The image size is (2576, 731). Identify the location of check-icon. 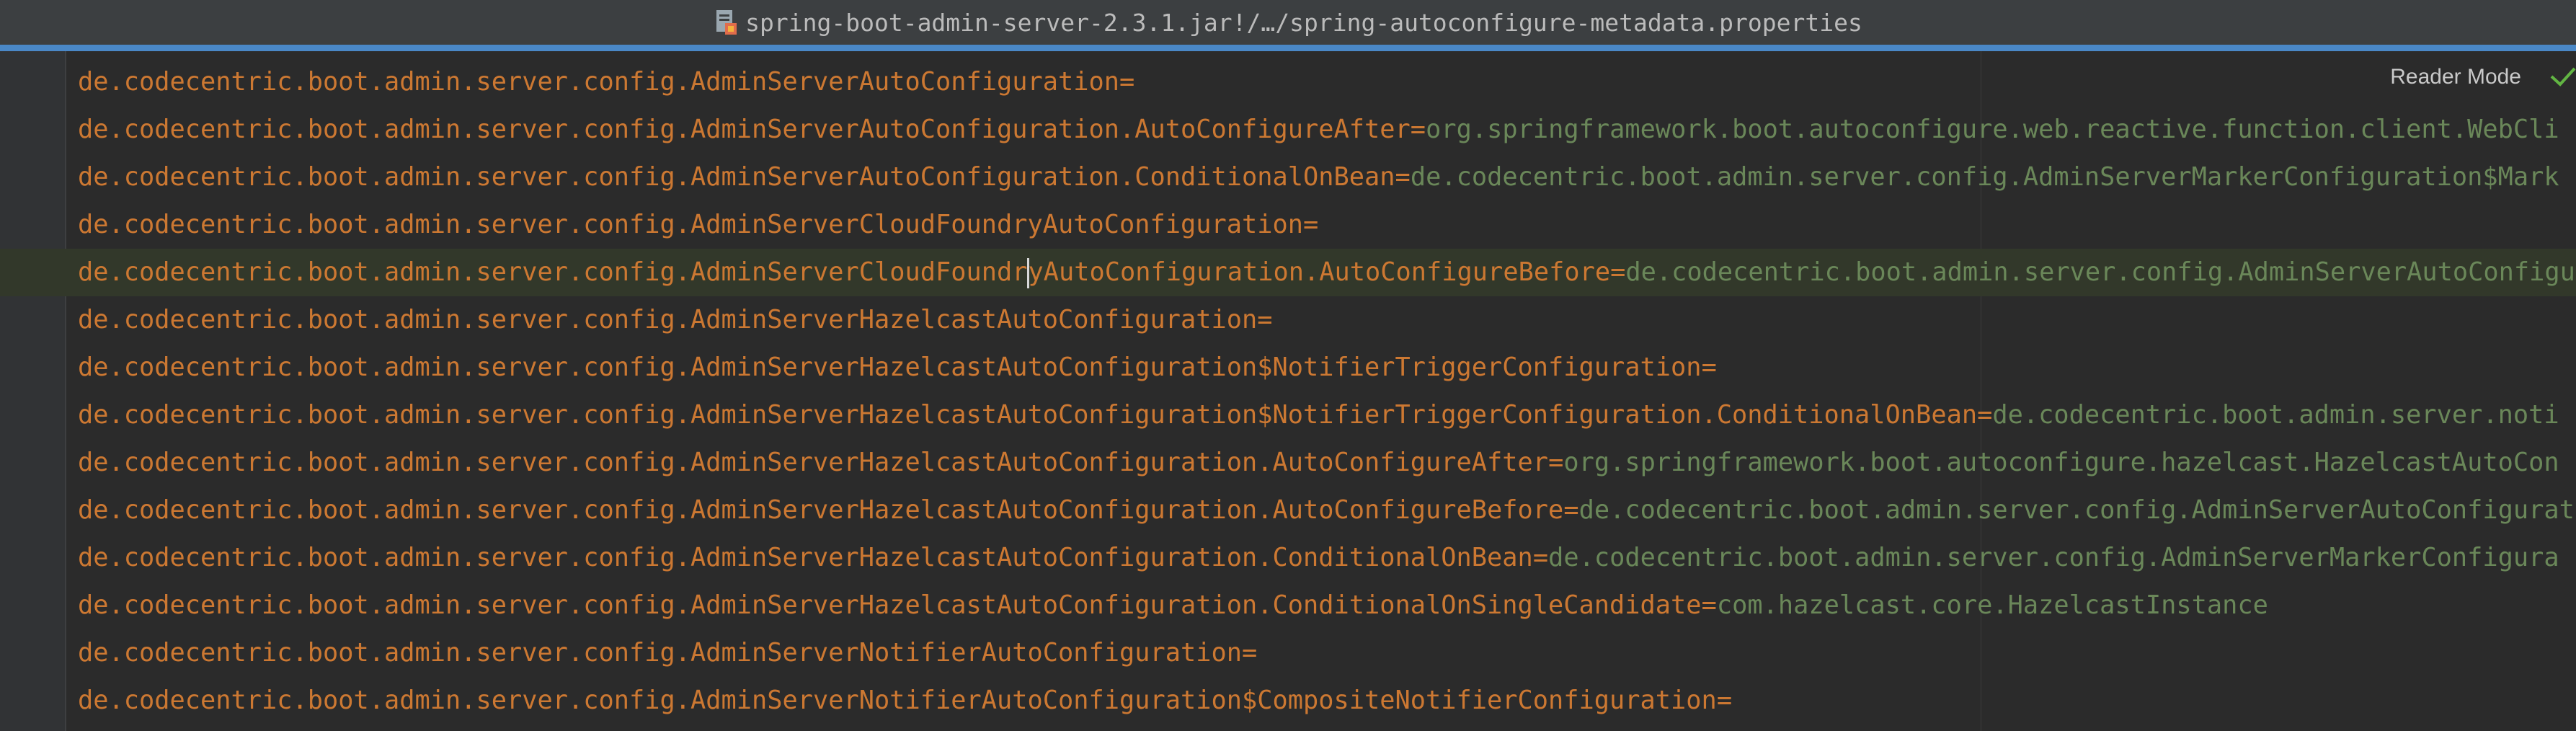
(2561, 77).